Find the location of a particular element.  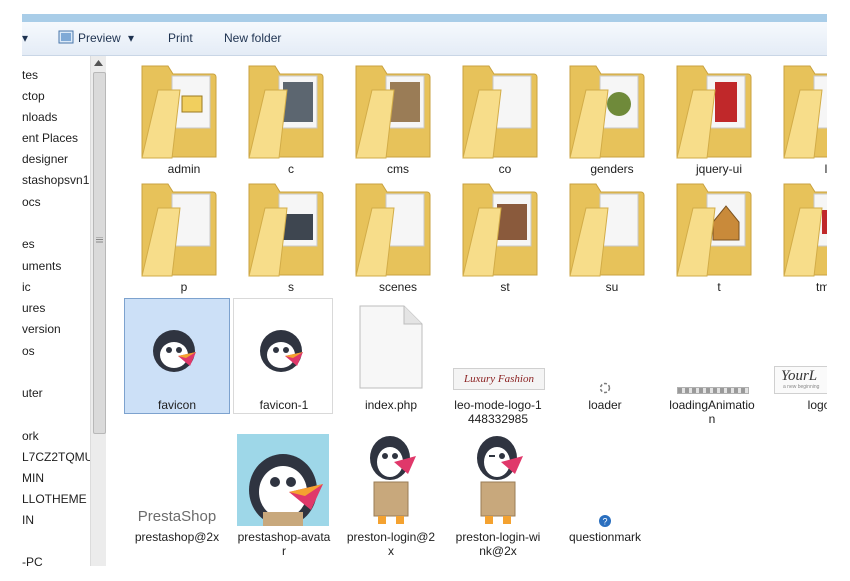

item-label: n is located at coordinates (712, 419).